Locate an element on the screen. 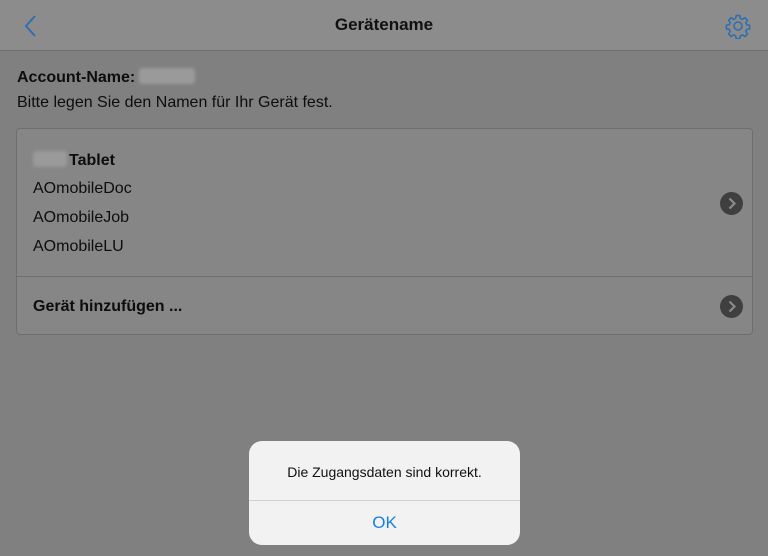  device-app-item: AOmobileDoc is located at coordinates (82, 188).